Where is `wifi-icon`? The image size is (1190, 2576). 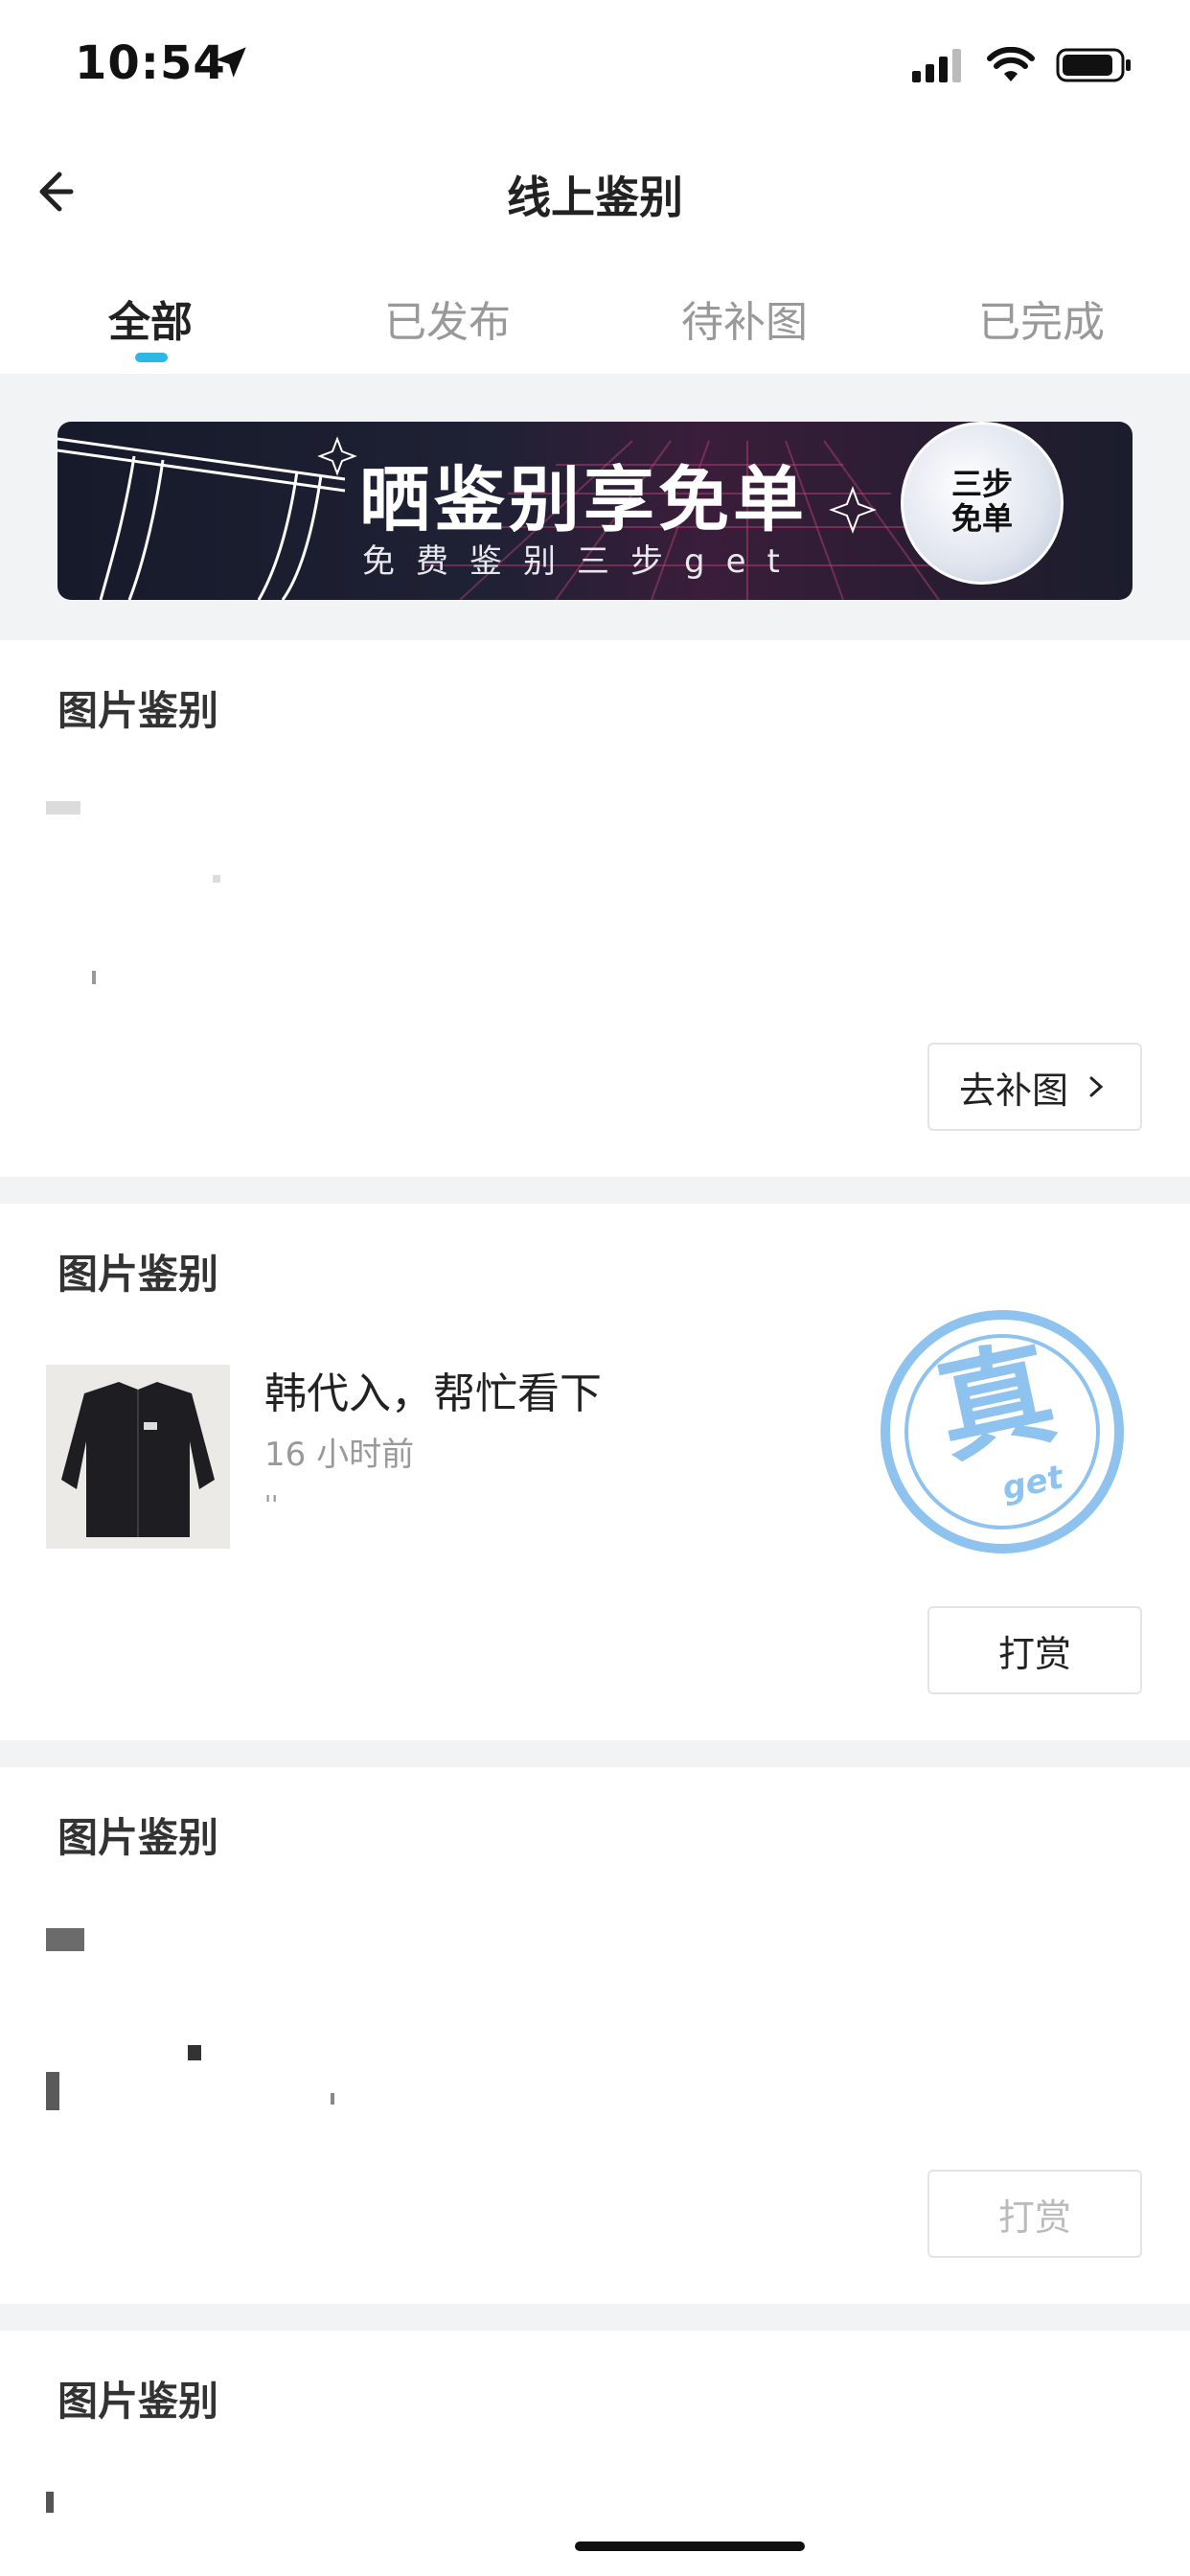 wifi-icon is located at coordinates (1011, 64).